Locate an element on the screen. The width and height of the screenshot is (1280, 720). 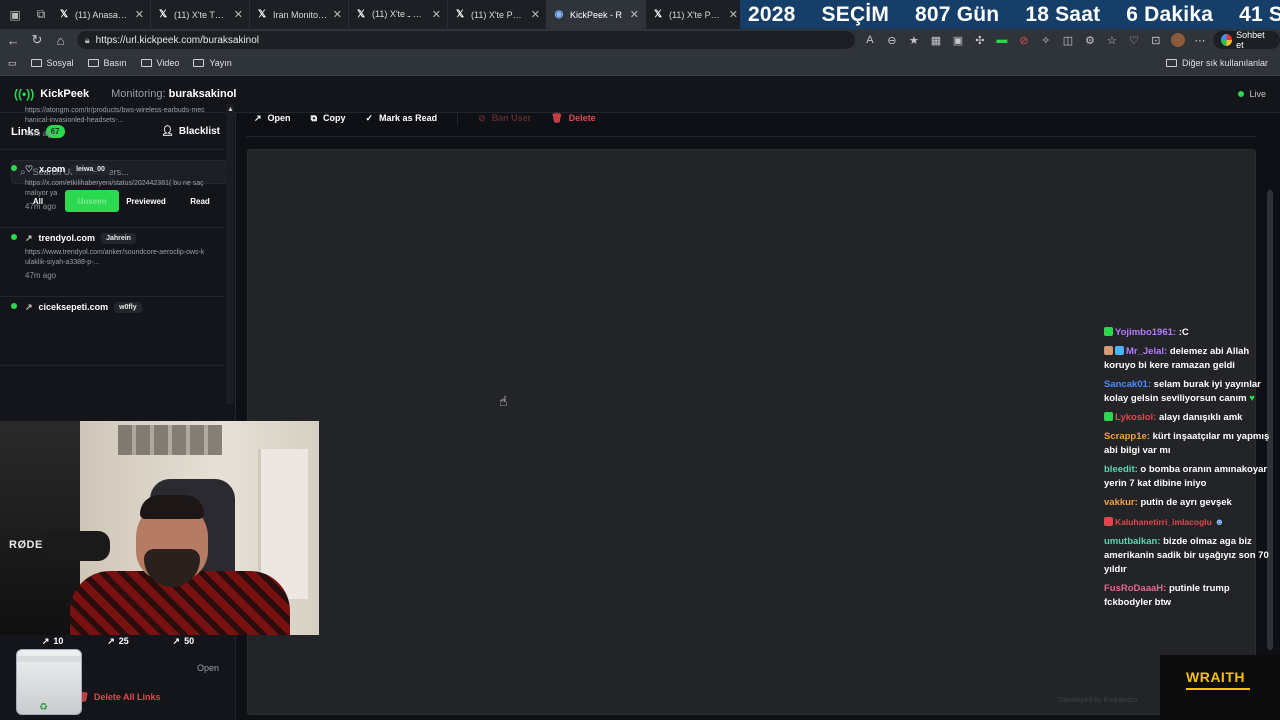
extension-icon: ⚙ is located at coordinates (1090, 40).